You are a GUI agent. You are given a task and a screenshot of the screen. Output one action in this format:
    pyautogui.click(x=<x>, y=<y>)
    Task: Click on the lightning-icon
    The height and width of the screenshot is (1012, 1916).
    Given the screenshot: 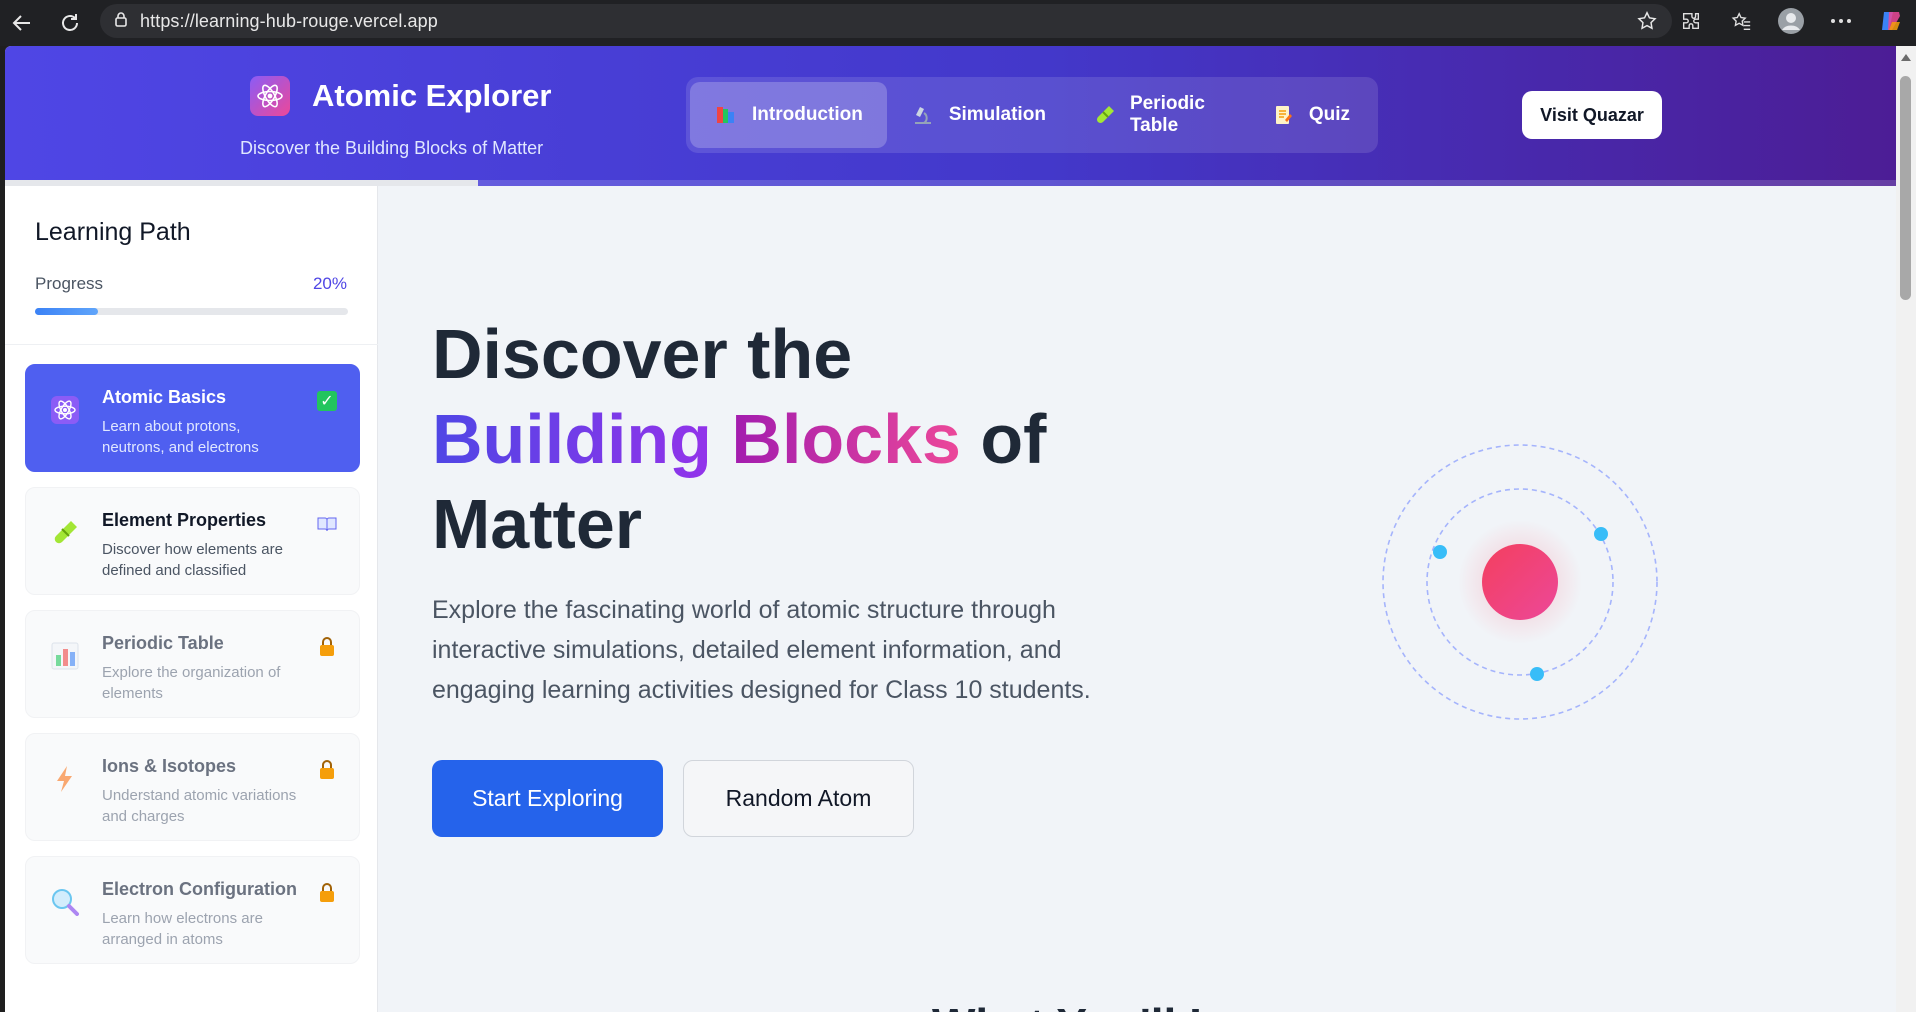 What is the action you would take?
    pyautogui.click(x=65, y=779)
    